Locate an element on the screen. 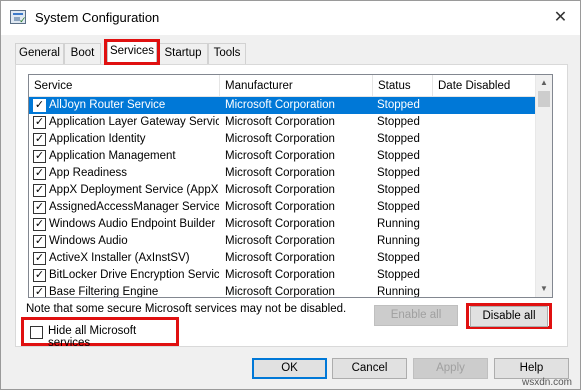 Image resolution: width=581 pixels, height=390 pixels. hide-ms-label: Hide all Microsoft services is located at coordinates (112, 337).